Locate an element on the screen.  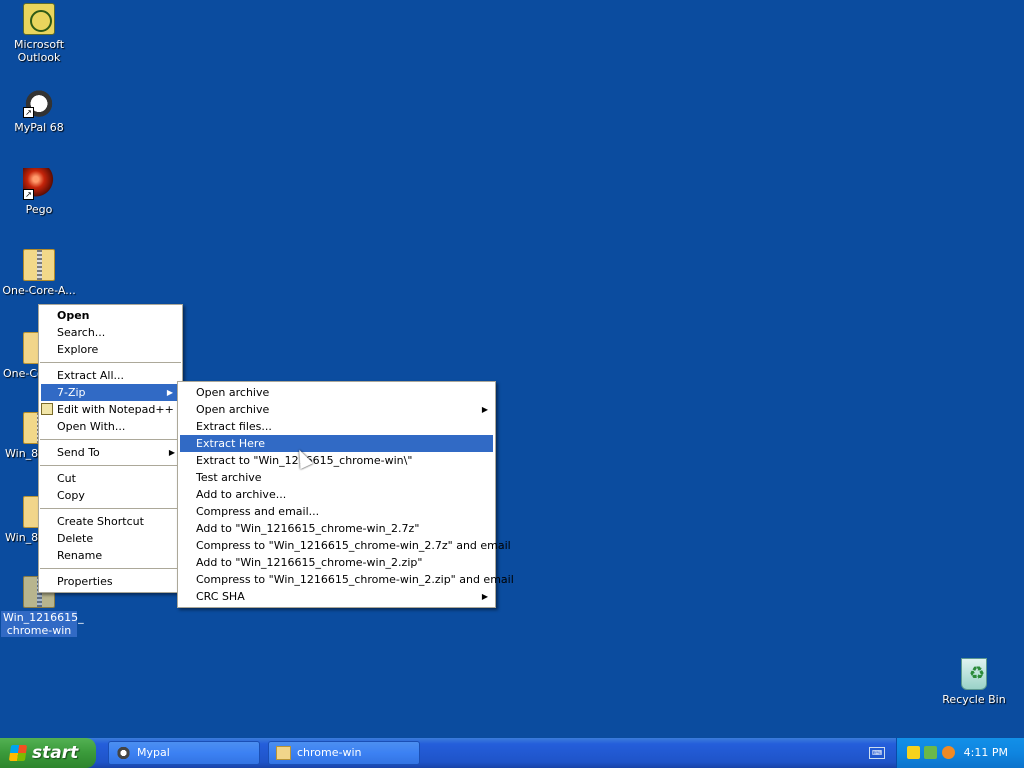
keyboard-icon: ⌨ is located at coordinates (877, 753).